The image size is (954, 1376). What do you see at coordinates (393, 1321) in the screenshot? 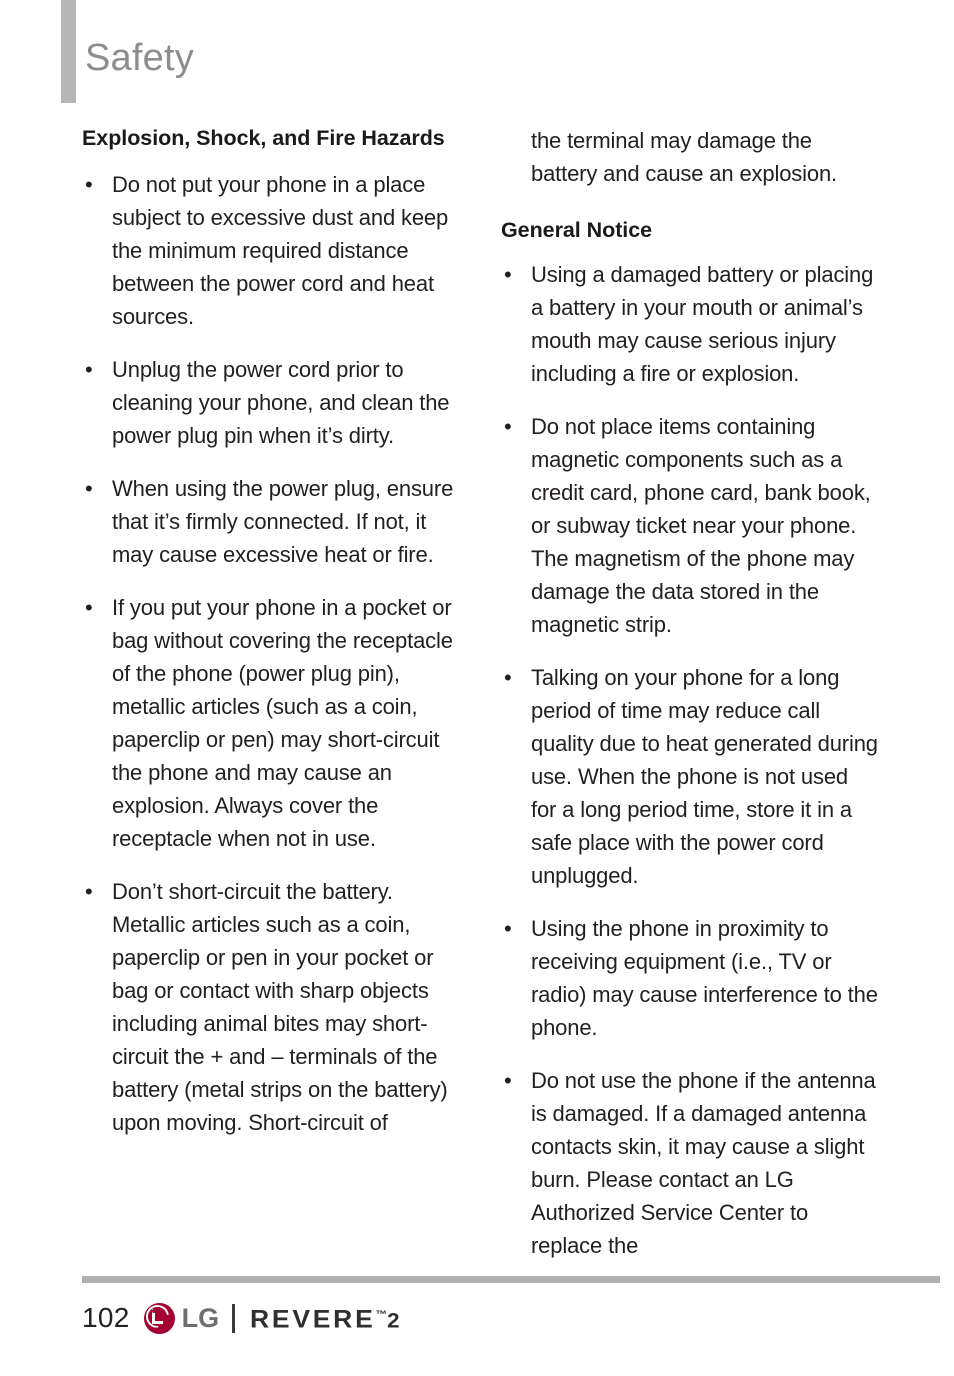
I see `product-version: 2` at bounding box center [393, 1321].